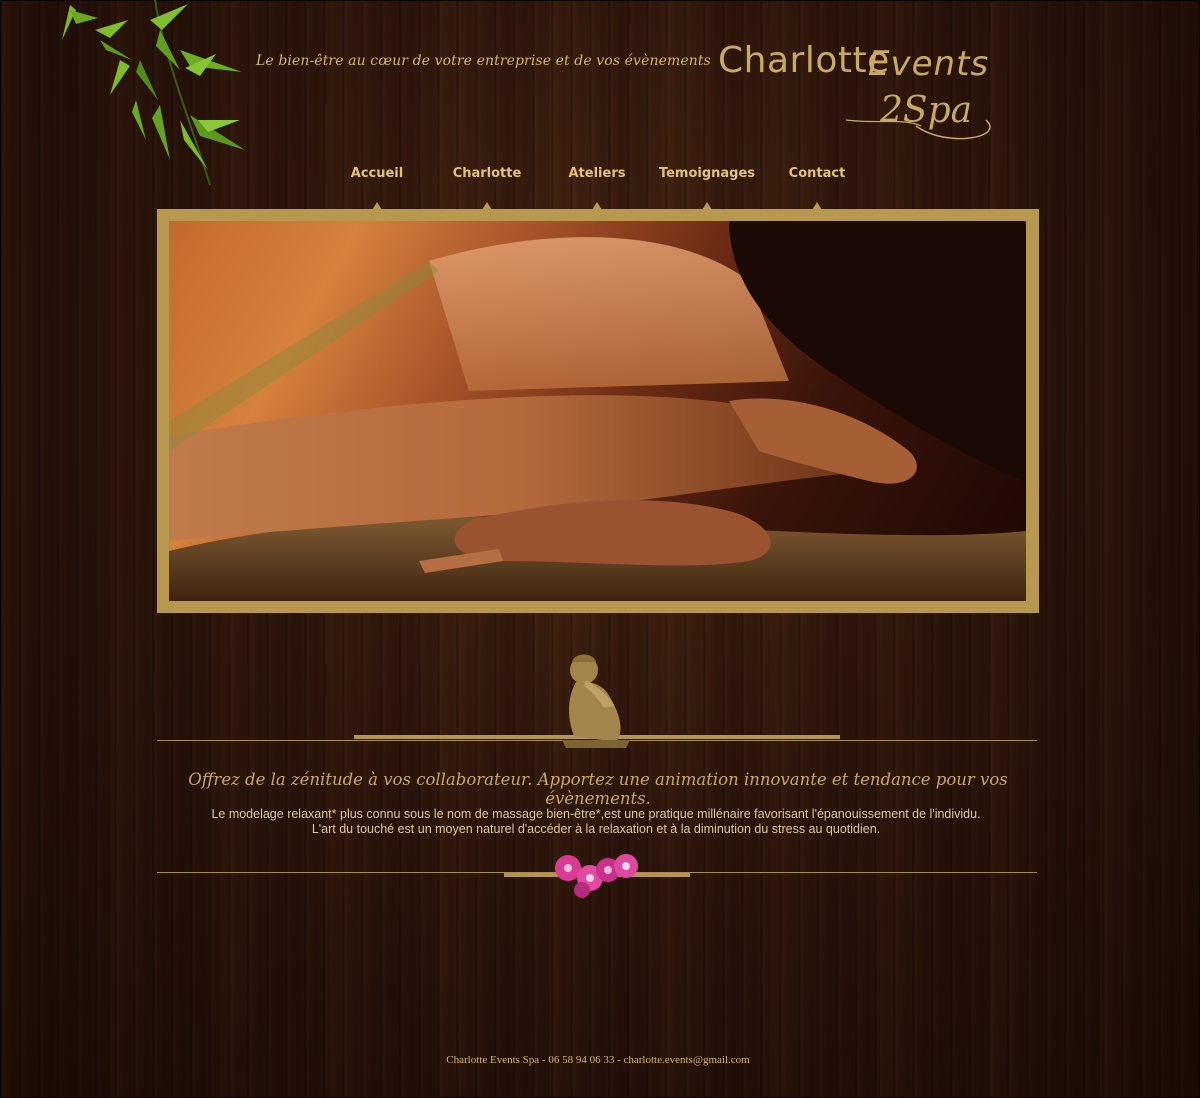 This screenshot has width=1200, height=1098. Describe the element at coordinates (866, 94) in the screenshot. I see `site-logo: Charlotte Events 2Spa` at that location.